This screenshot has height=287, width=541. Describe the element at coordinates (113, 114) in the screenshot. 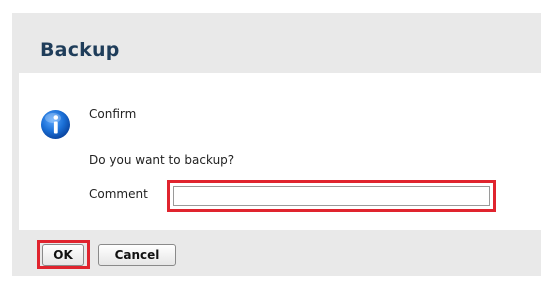

I see `confirm-label: Confirm` at that location.